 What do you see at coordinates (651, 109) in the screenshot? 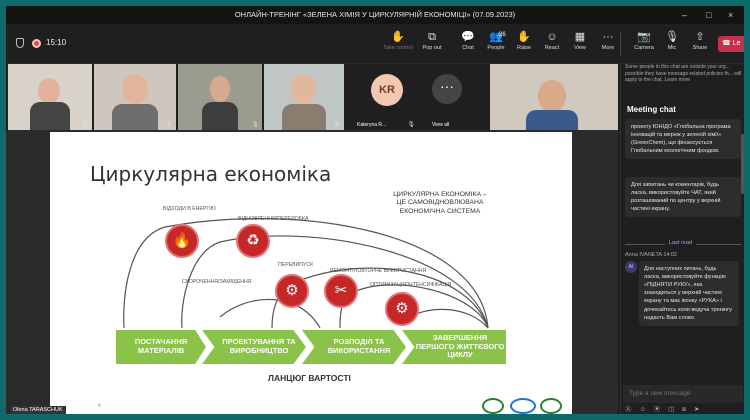
I see `chat-title: Meeting chat` at bounding box center [651, 109].